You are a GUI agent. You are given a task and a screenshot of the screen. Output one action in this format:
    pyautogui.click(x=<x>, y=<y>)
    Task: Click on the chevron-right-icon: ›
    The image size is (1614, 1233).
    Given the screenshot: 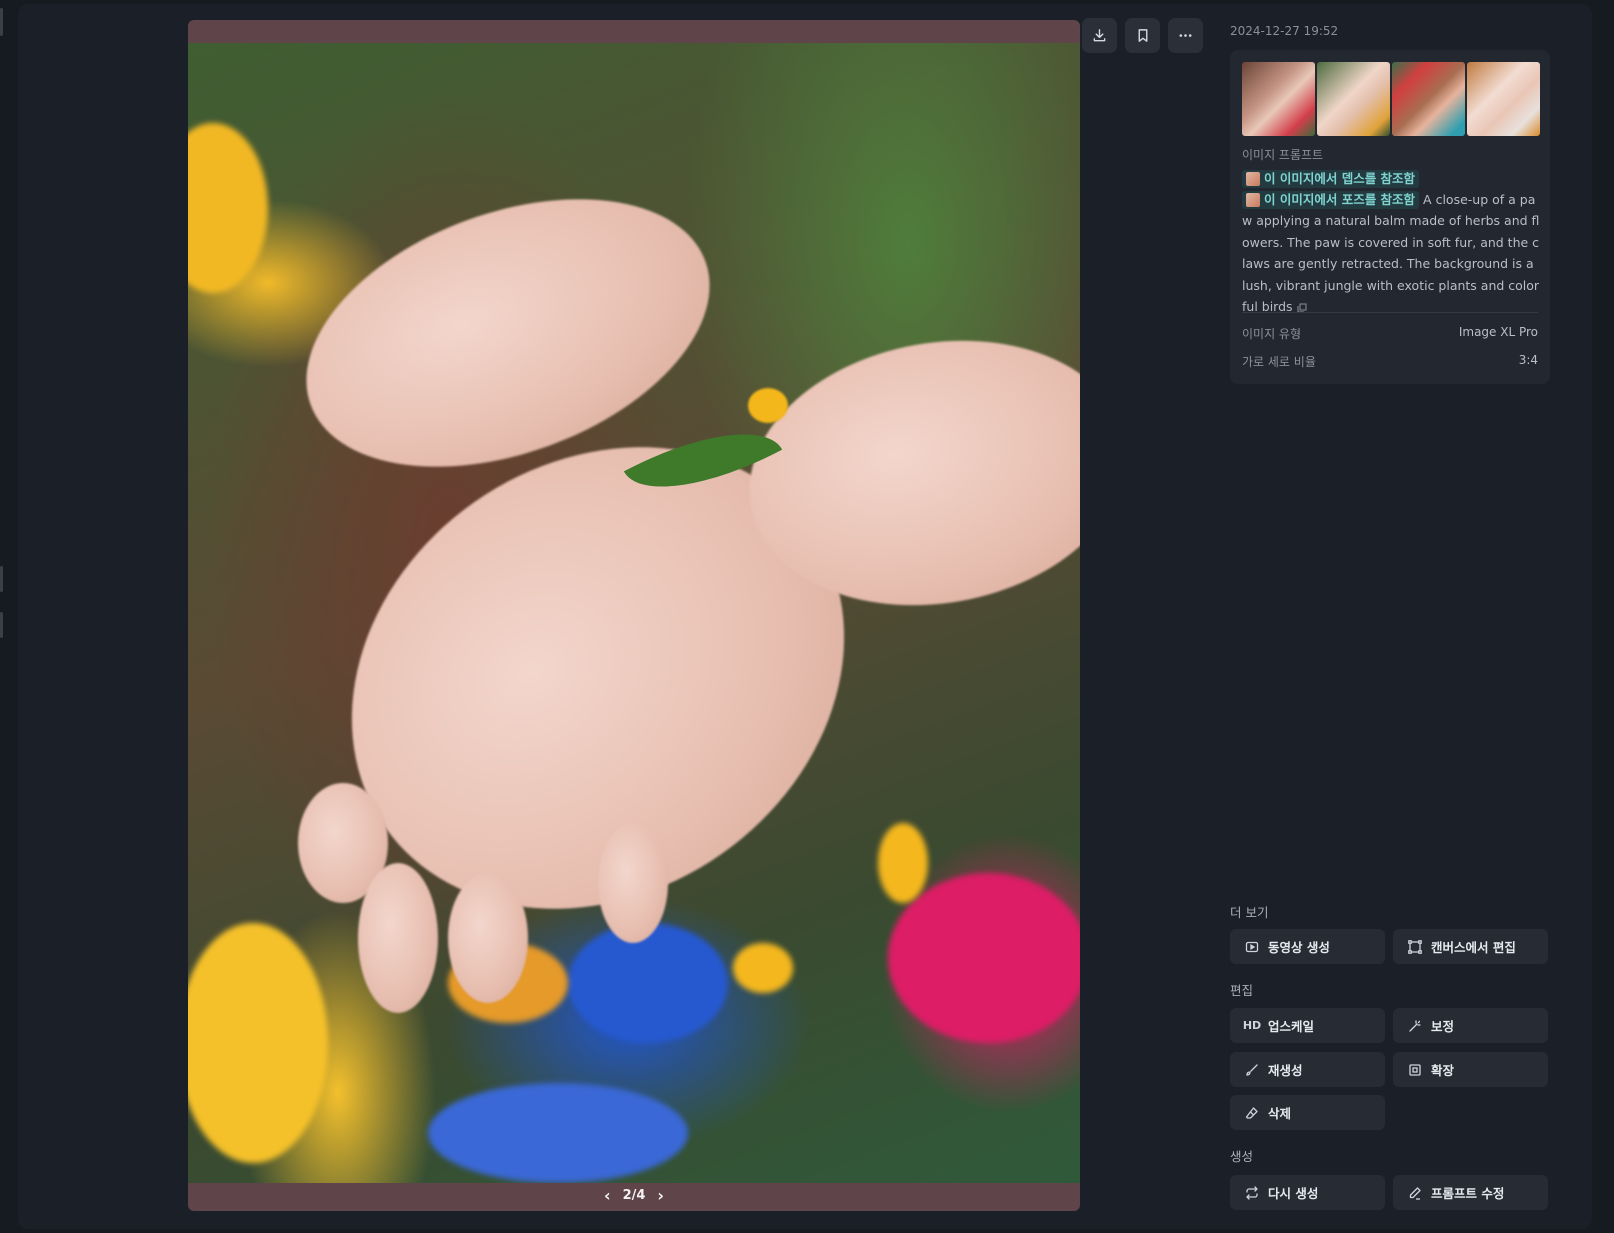 What is the action you would take?
    pyautogui.click(x=660, y=1195)
    